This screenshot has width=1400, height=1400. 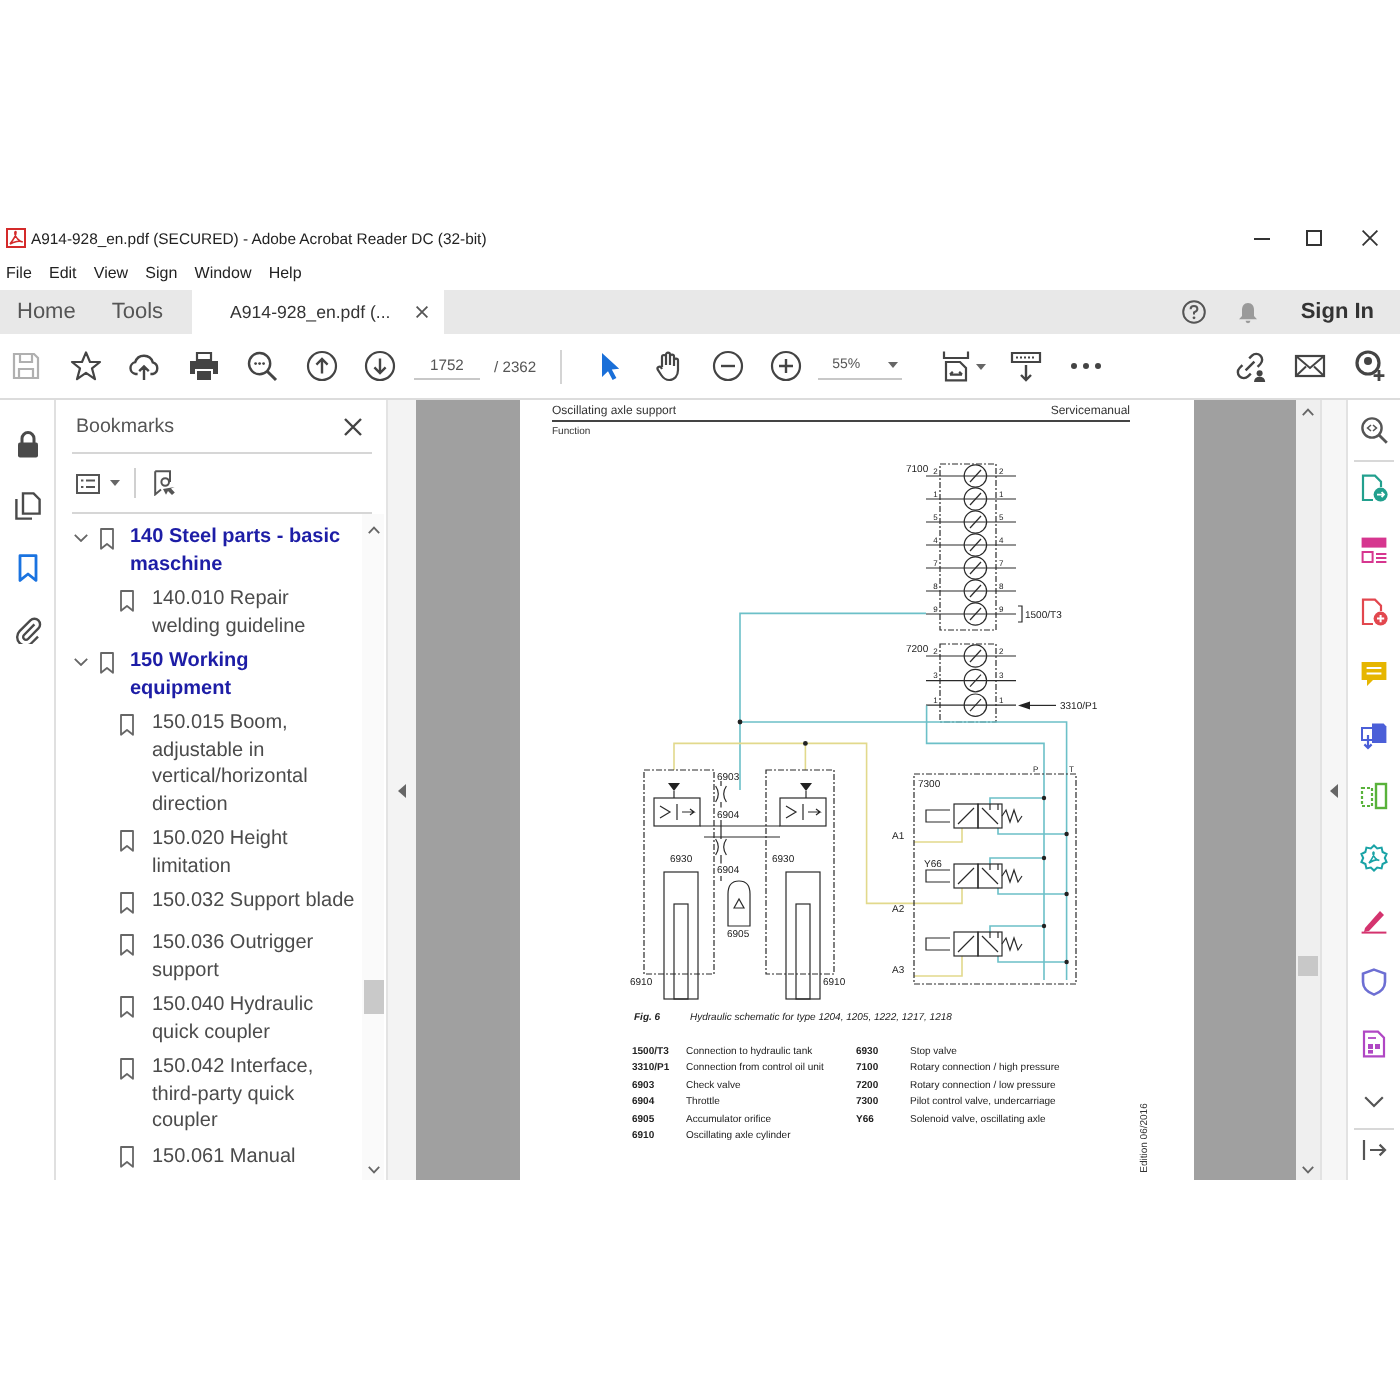 I want to click on menu-item: Help, so click(x=285, y=273).